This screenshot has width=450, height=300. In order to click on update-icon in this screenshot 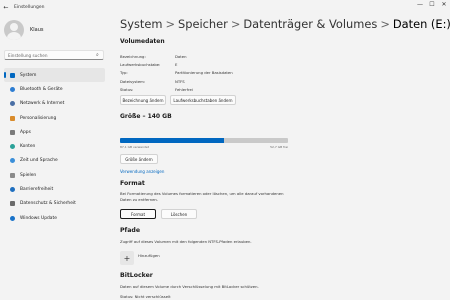, I will do `click(12, 218)`.